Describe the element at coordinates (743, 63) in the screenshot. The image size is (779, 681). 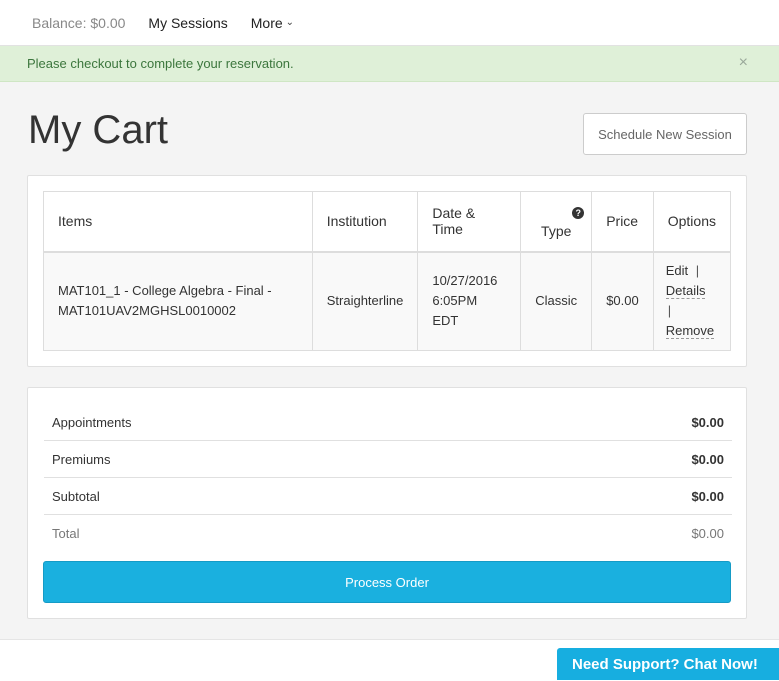
I see `close-icon: ×` at that location.